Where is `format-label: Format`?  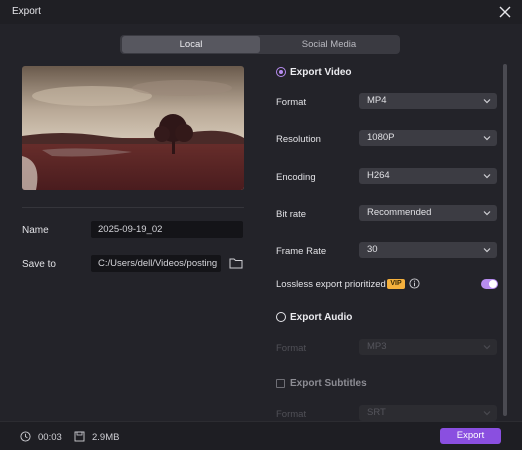
format-label: Format is located at coordinates (291, 102).